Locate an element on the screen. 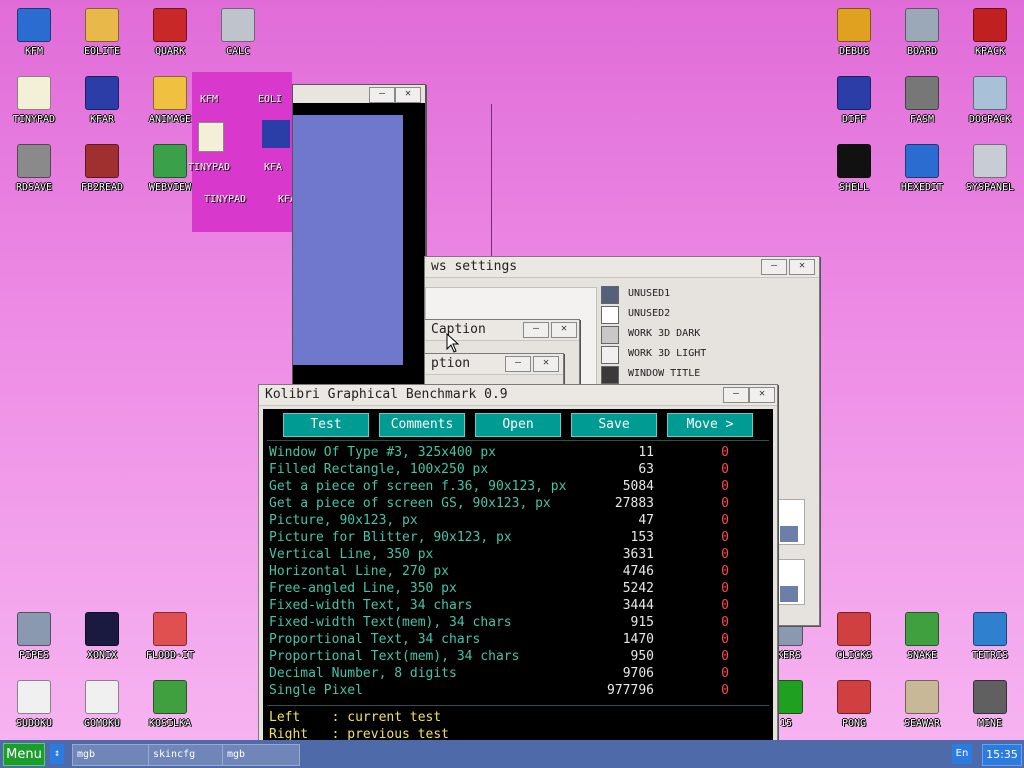  desktop-icon-flood-it: FLOOD-IT is located at coordinates (170, 638).